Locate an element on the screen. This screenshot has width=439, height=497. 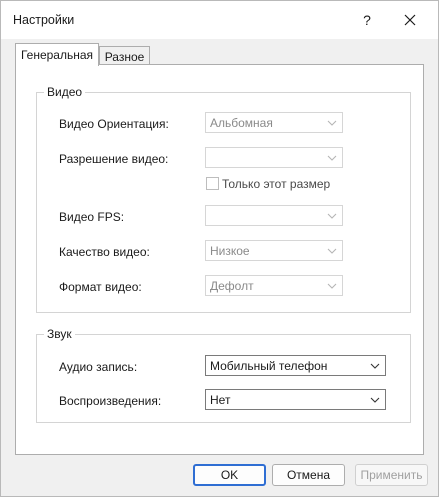
ok-button: OK is located at coordinates (229, 475).